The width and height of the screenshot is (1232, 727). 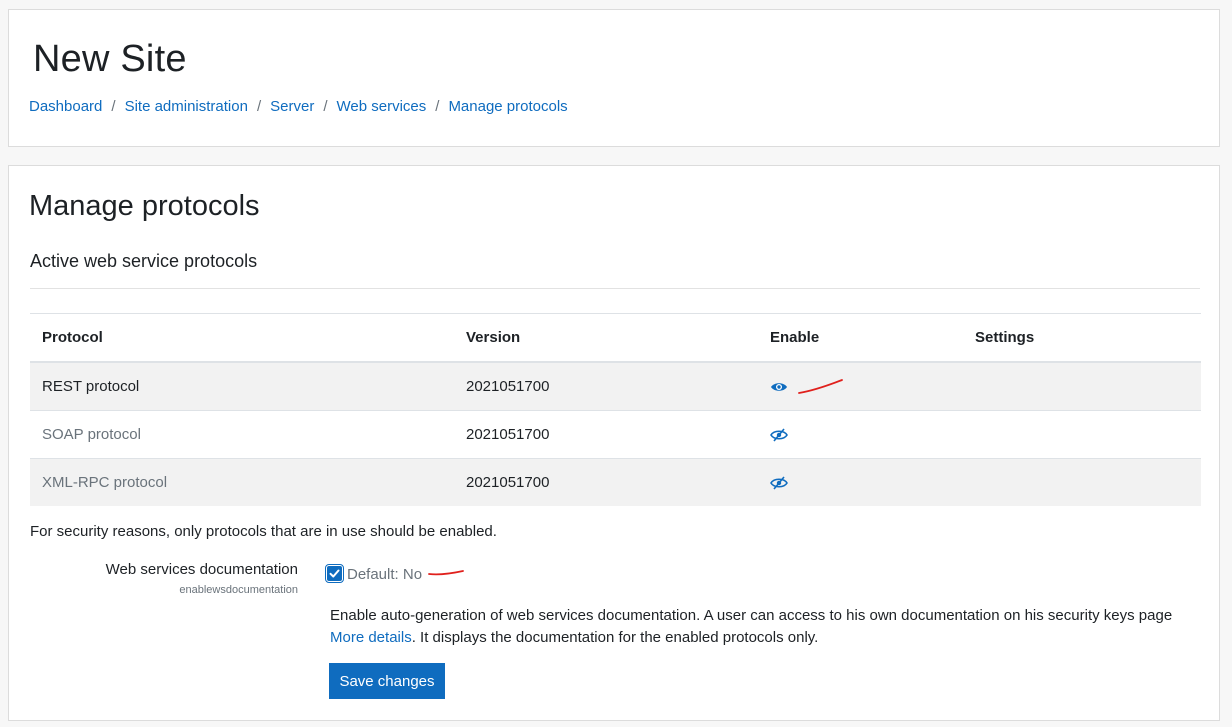 I want to click on enable-documentation-checkbox, so click(x=334, y=573).